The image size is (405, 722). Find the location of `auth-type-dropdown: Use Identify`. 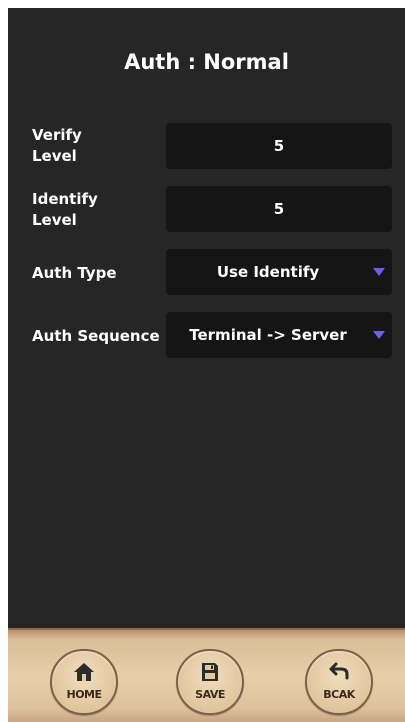

auth-type-dropdown: Use Identify is located at coordinates (279, 272).